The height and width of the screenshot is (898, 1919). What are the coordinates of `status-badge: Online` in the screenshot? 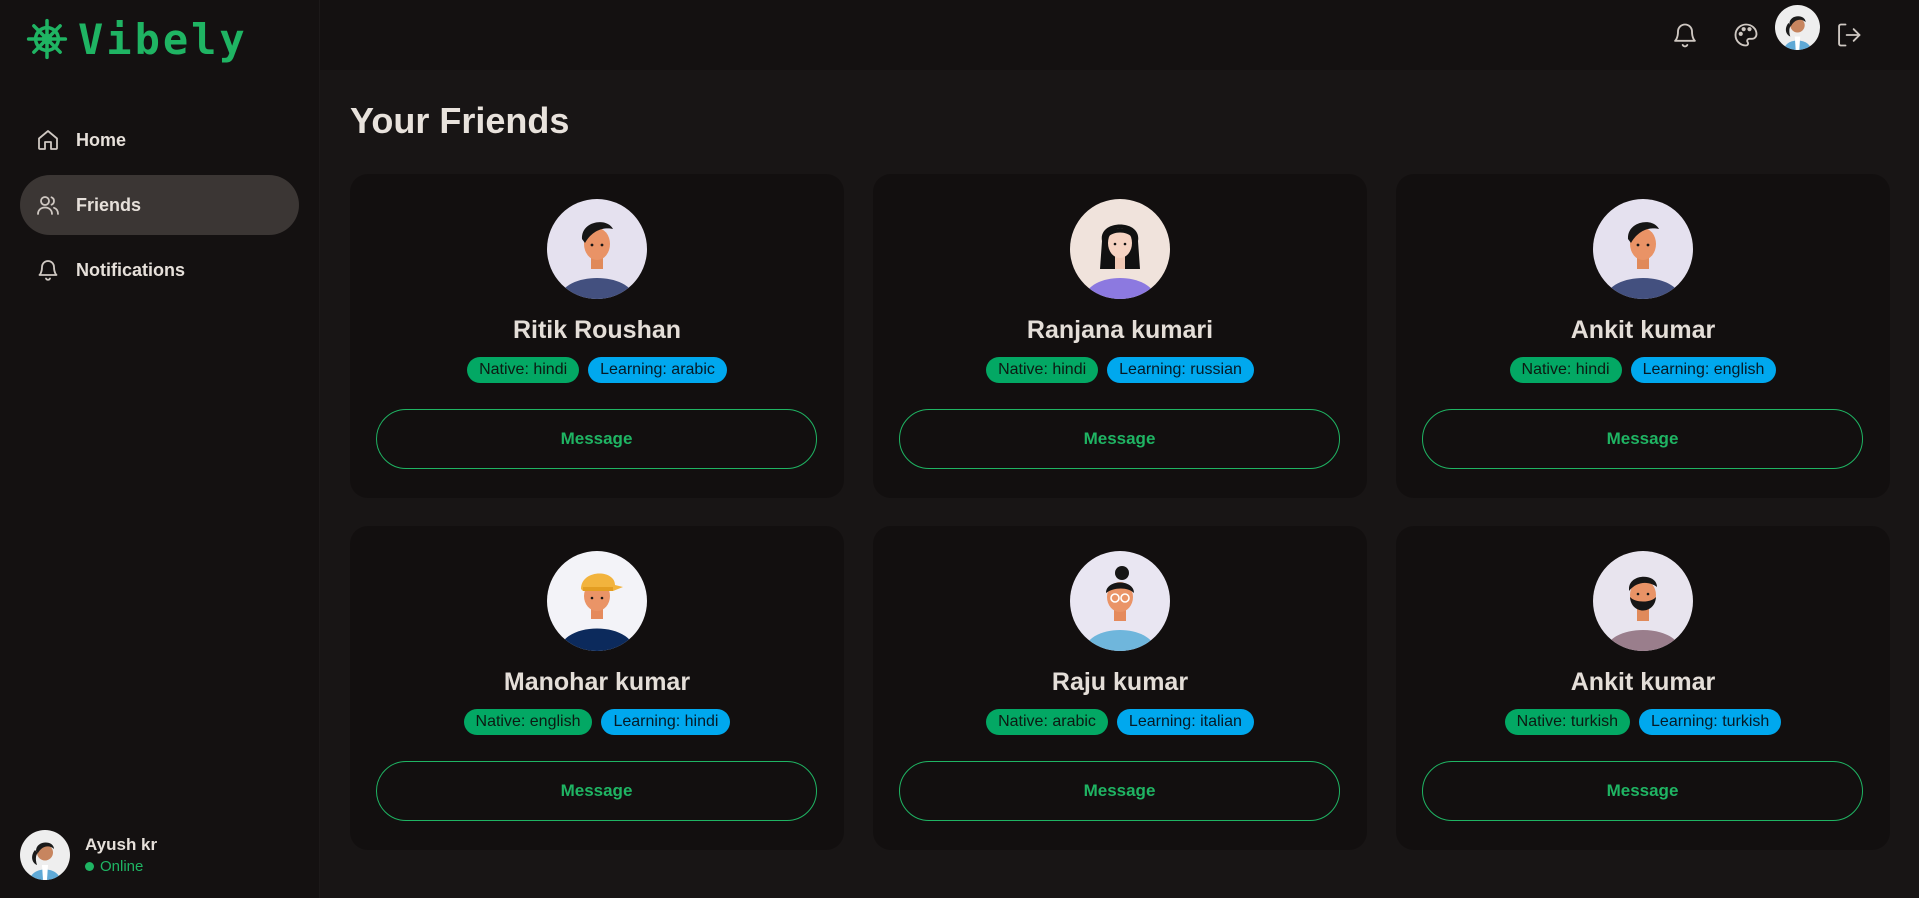 It's located at (121, 866).